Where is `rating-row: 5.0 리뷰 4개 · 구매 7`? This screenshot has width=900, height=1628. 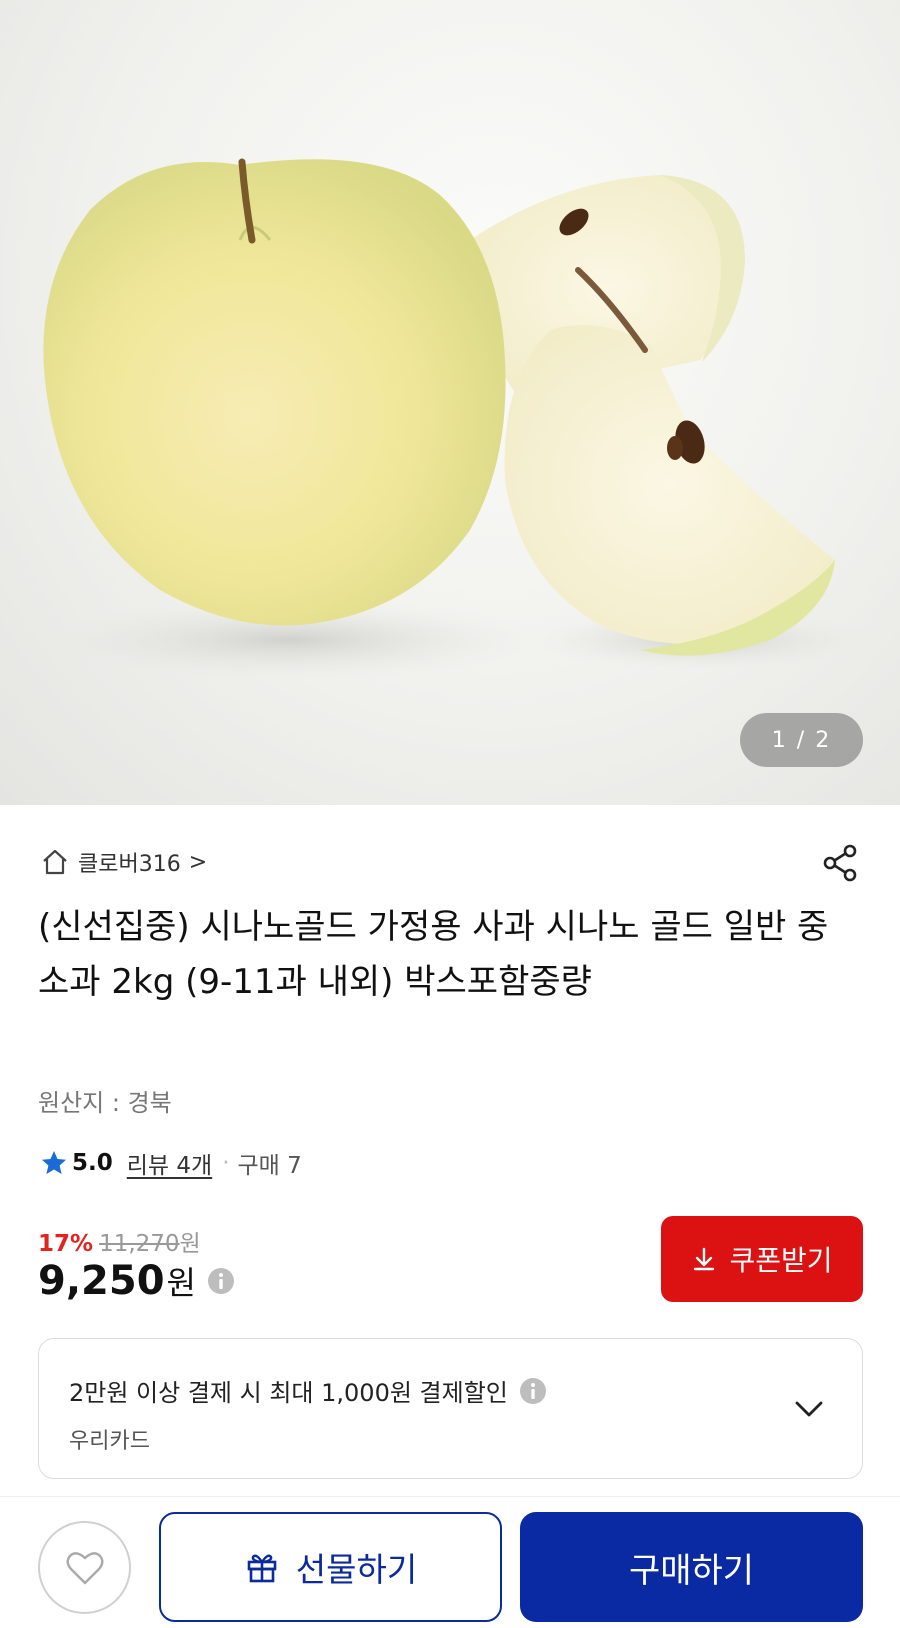
rating-row: 5.0 리뷰 4개 · 구매 7 is located at coordinates (171, 1163).